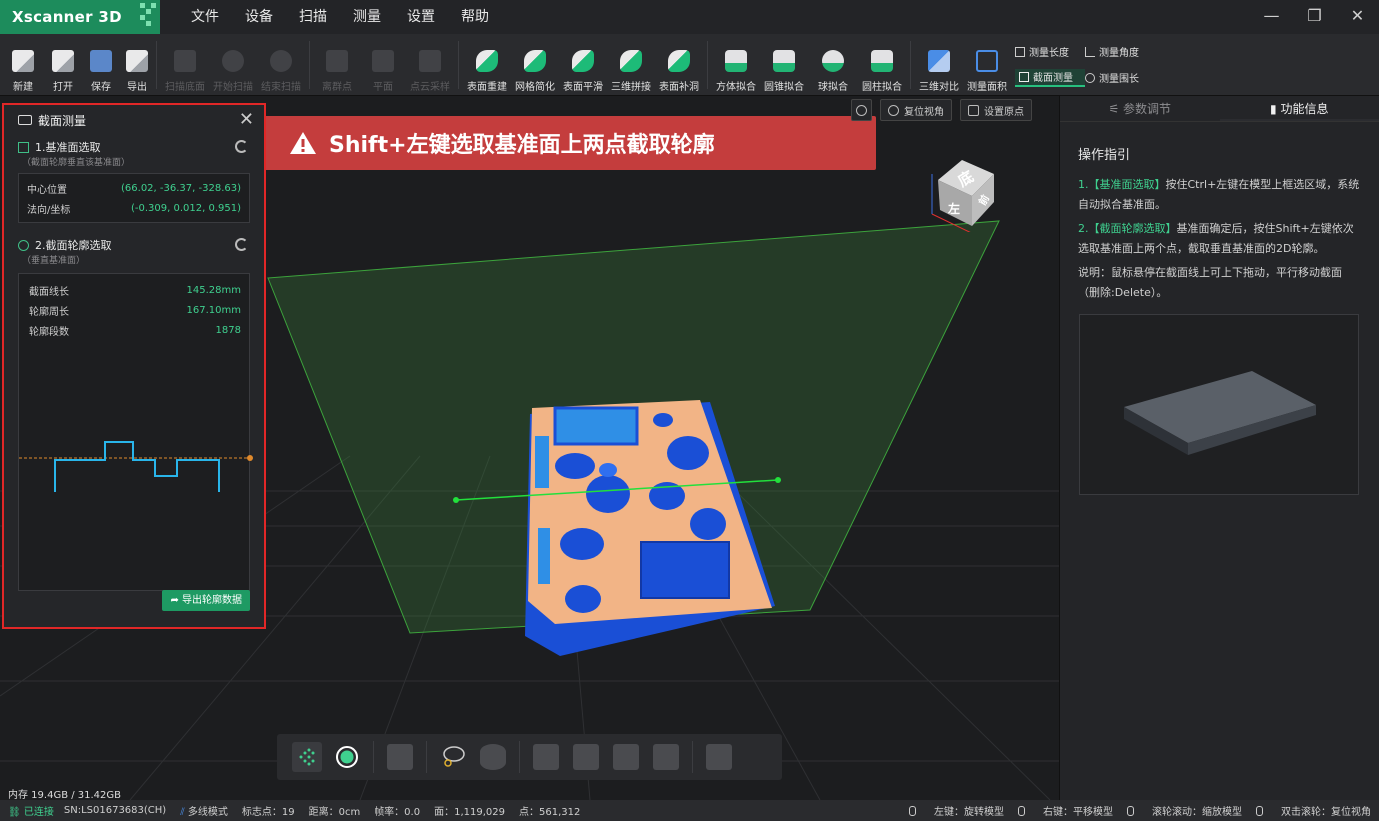 This screenshot has height=821, width=1379. Describe the element at coordinates (1104, 155) in the screenshot. I see `guide-title: 操作指引` at that location.